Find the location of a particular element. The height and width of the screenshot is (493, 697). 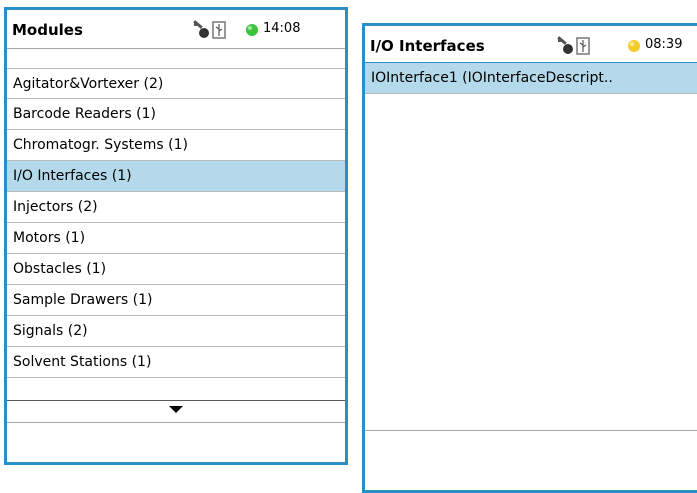

page-title: Modules is located at coordinates (47, 30).